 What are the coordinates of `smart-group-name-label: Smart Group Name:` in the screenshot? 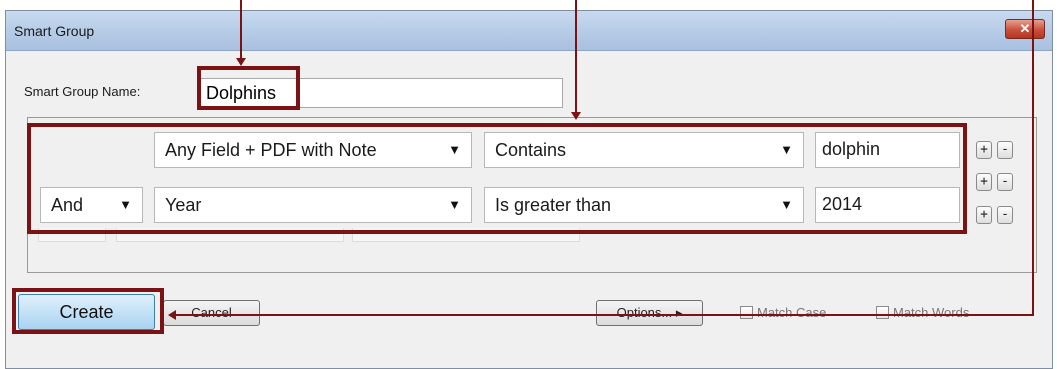 It's located at (82, 91).